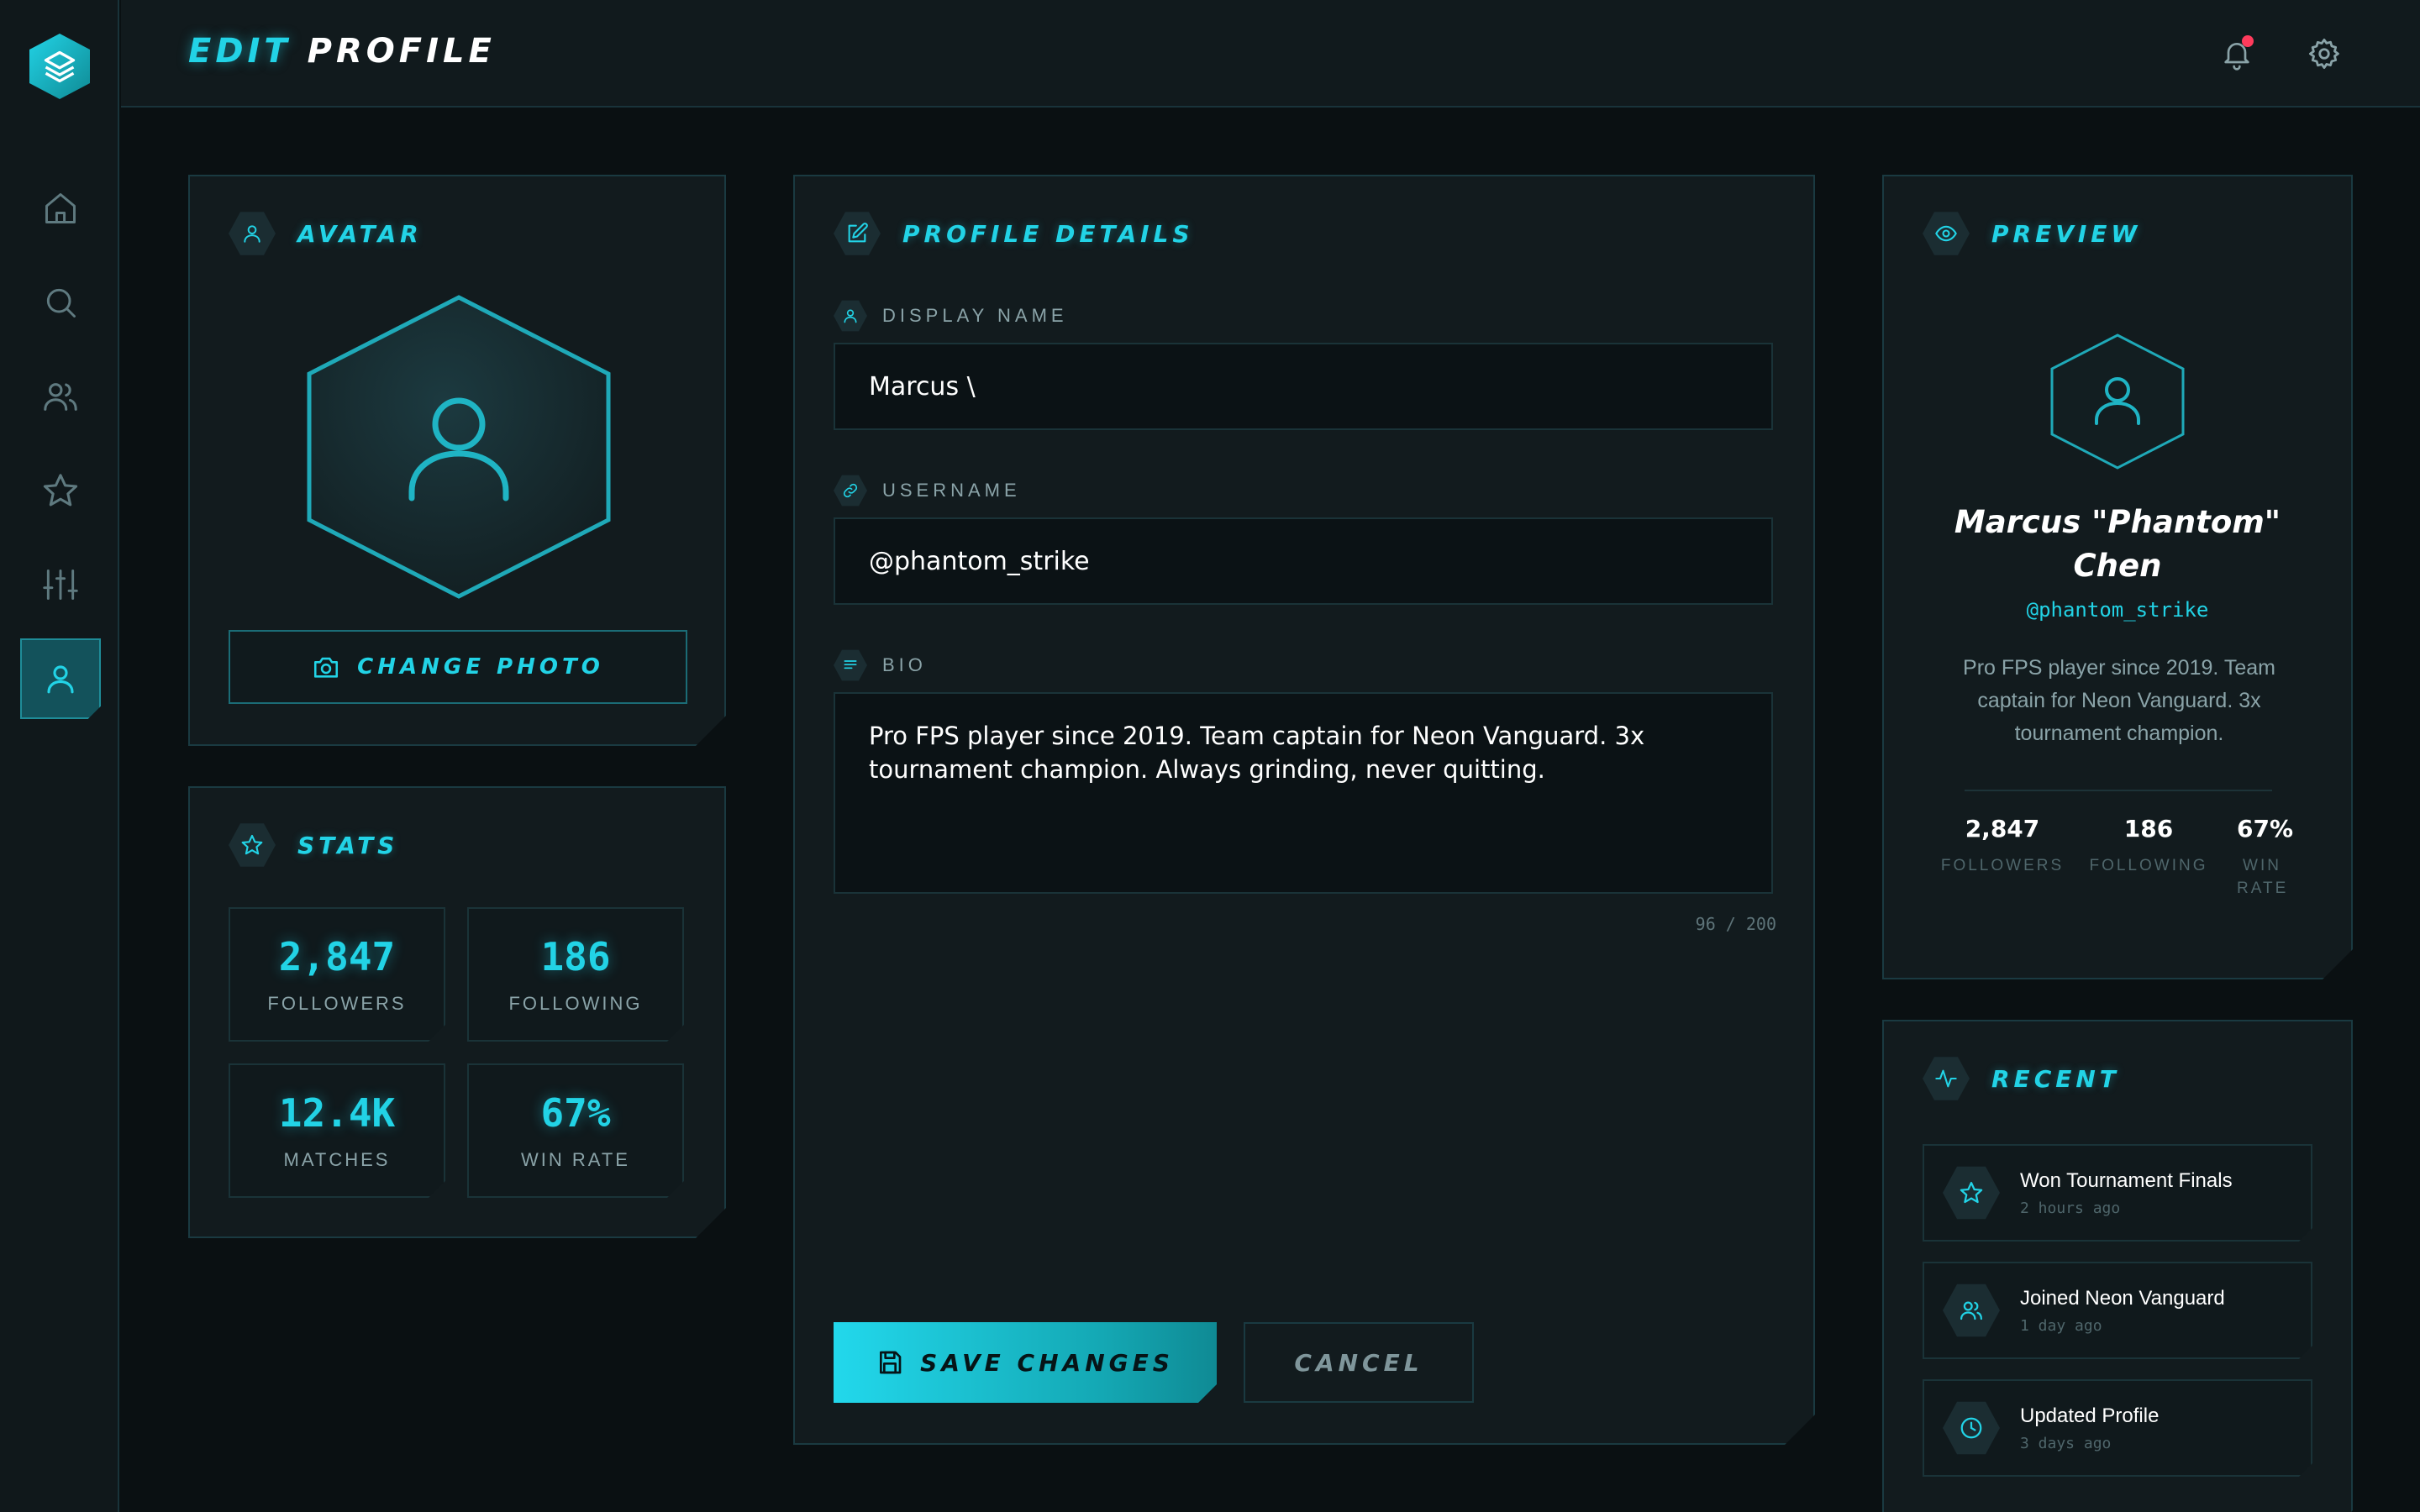  I want to click on recent-item: Updated Profile 3 days ago, so click(2117, 1428).